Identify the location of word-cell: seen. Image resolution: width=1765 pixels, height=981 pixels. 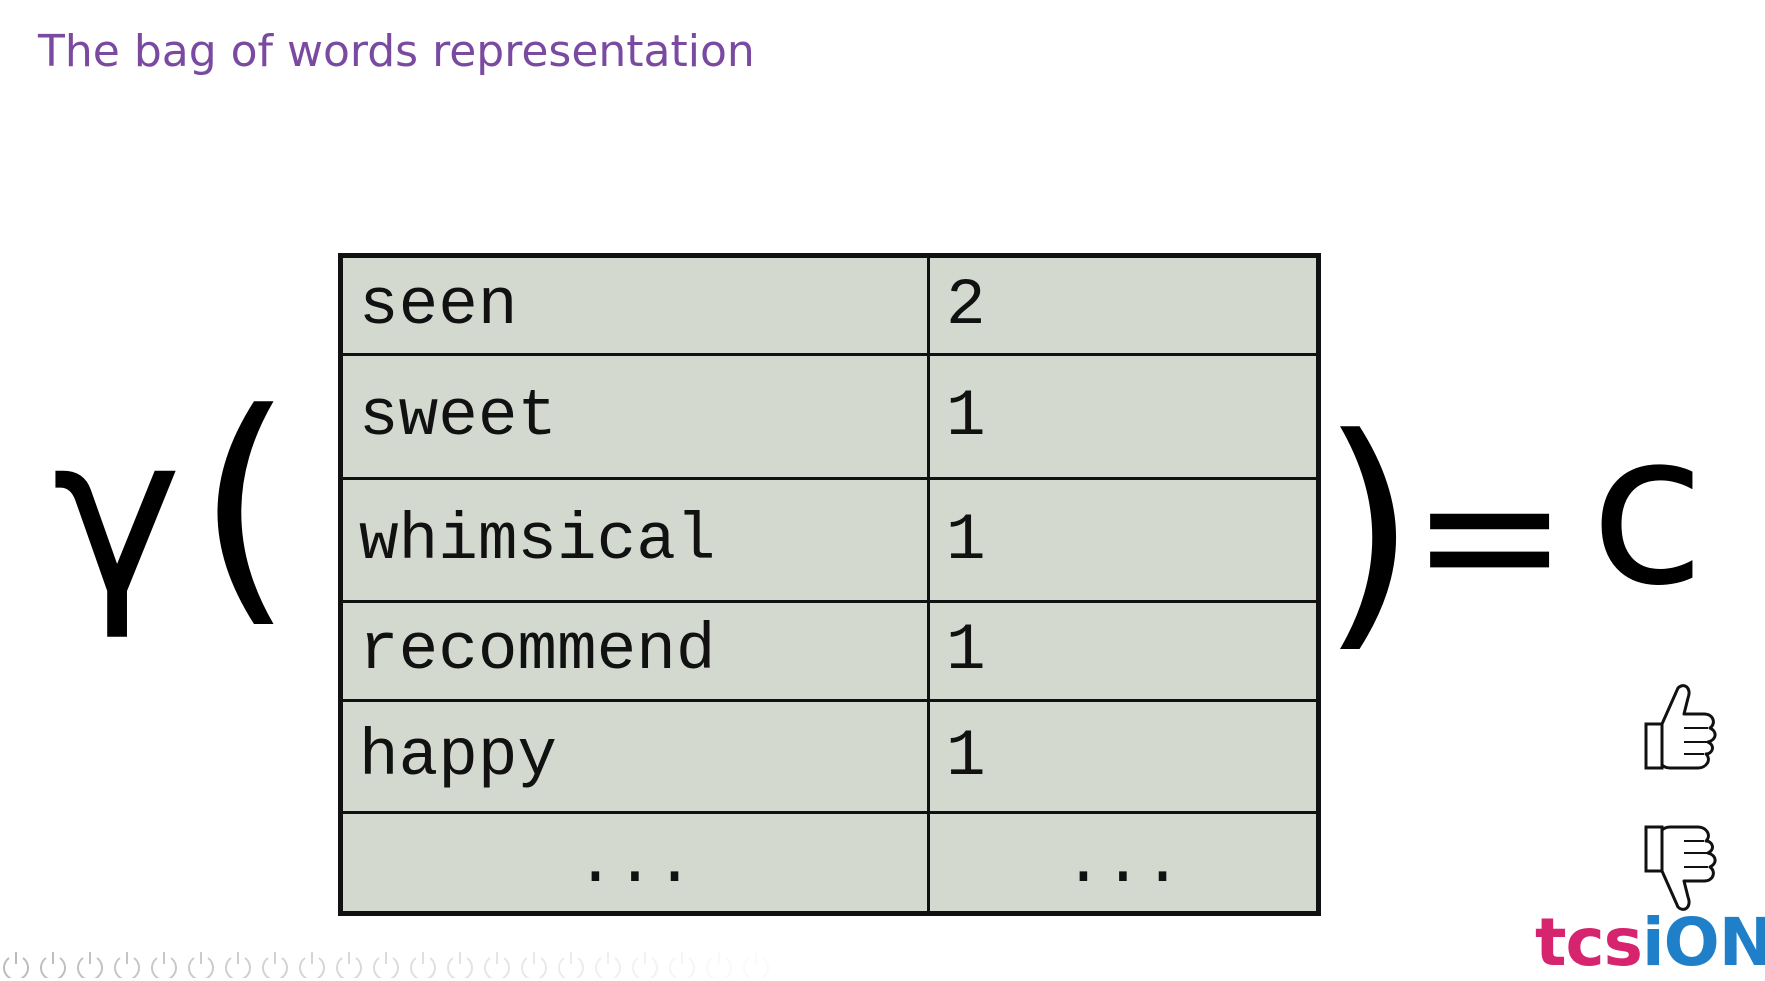
(634, 305).